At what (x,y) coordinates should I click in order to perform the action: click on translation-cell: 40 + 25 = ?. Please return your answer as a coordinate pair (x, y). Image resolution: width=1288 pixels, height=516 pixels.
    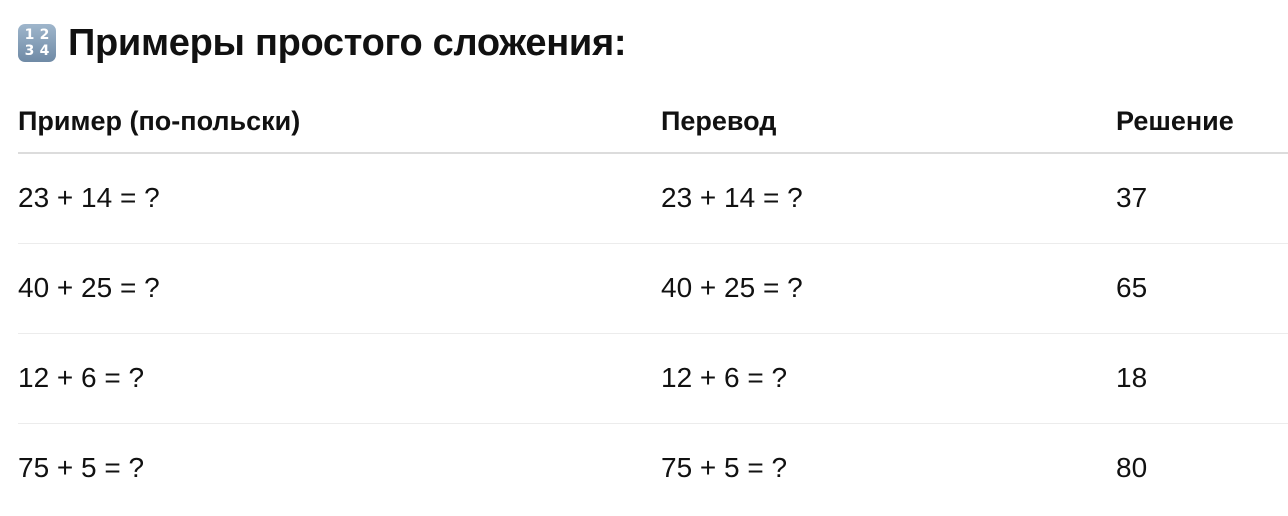
    Looking at the image, I should click on (732, 287).